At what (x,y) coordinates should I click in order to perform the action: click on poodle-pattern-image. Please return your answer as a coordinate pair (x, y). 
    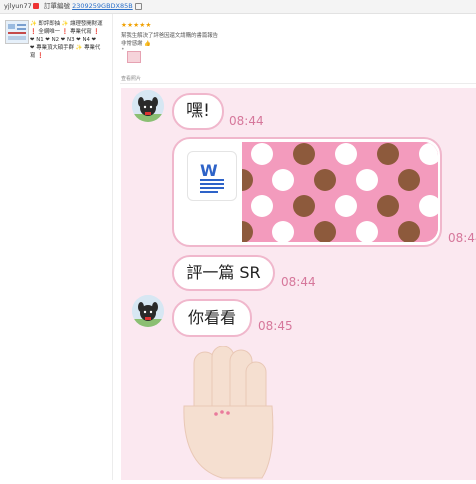
    Looking at the image, I should click on (340, 192).